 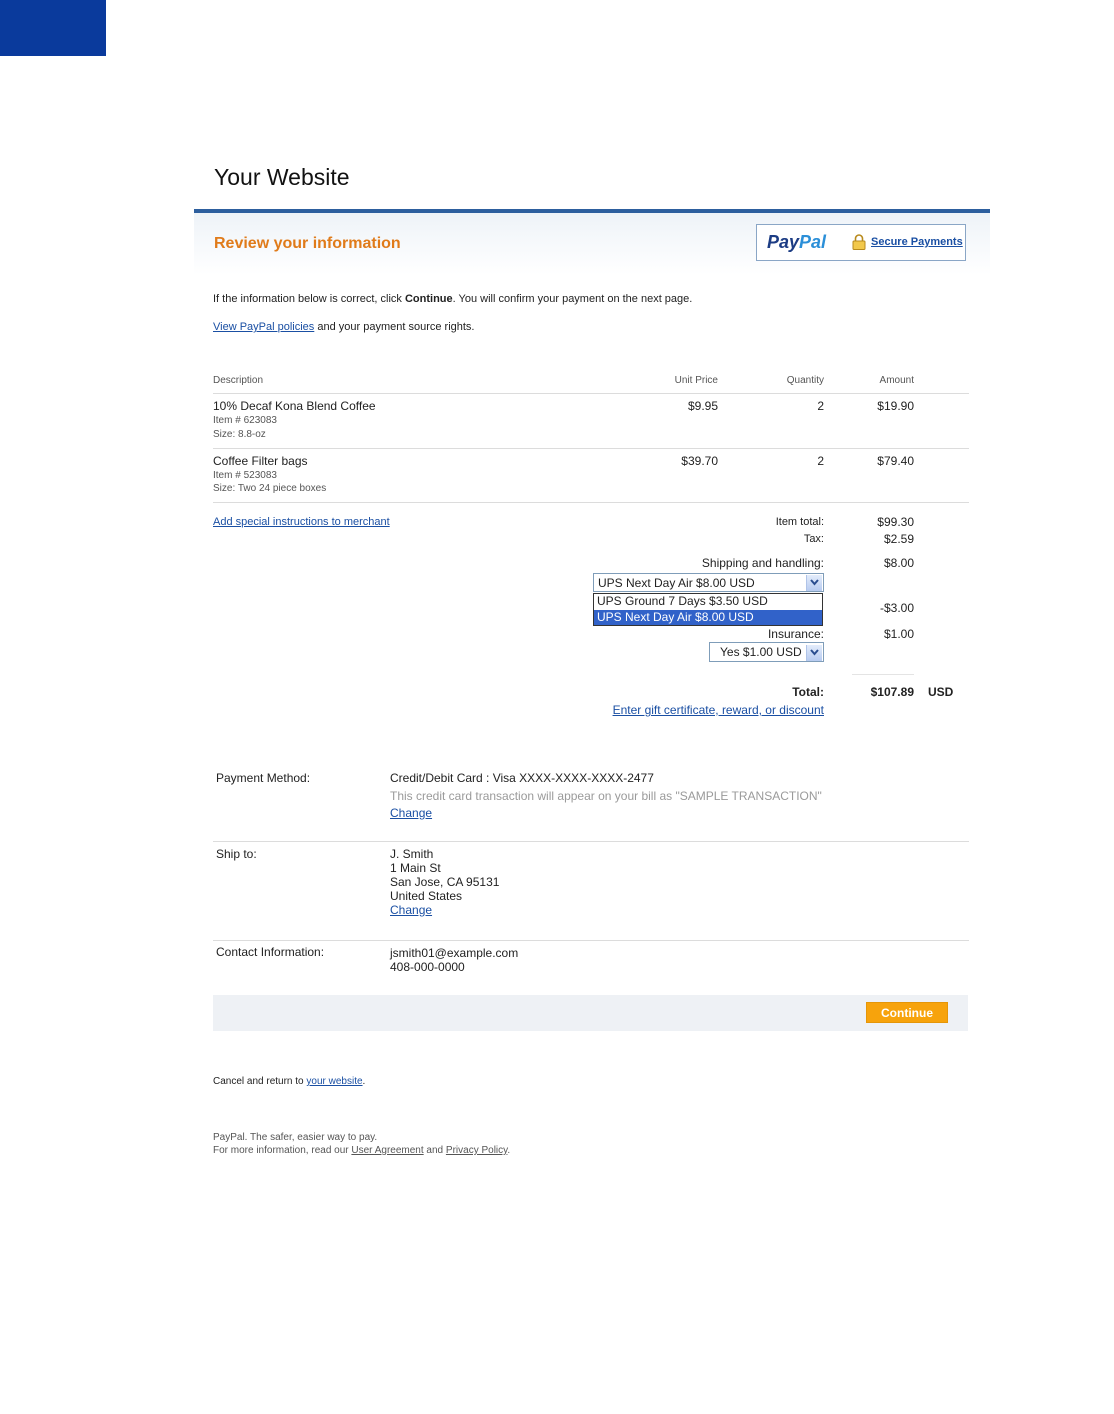 What do you see at coordinates (411, 910) in the screenshot?
I see `change-address-link: Change` at bounding box center [411, 910].